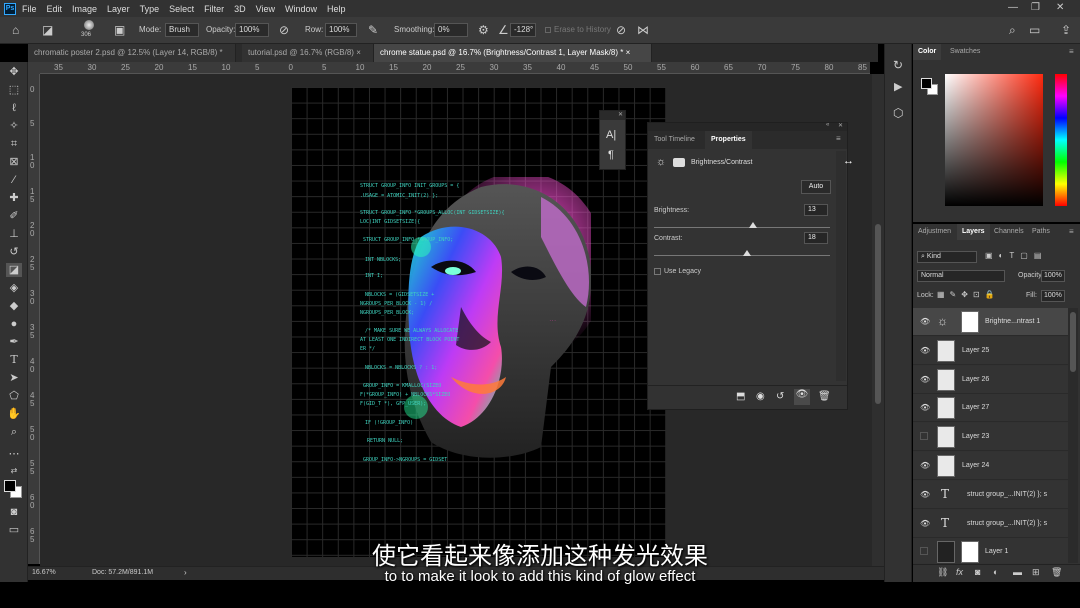 The height and width of the screenshot is (608, 1080). Describe the element at coordinates (47, 30) in the screenshot. I see `eraser-tool-preset-icon: ◪` at that location.